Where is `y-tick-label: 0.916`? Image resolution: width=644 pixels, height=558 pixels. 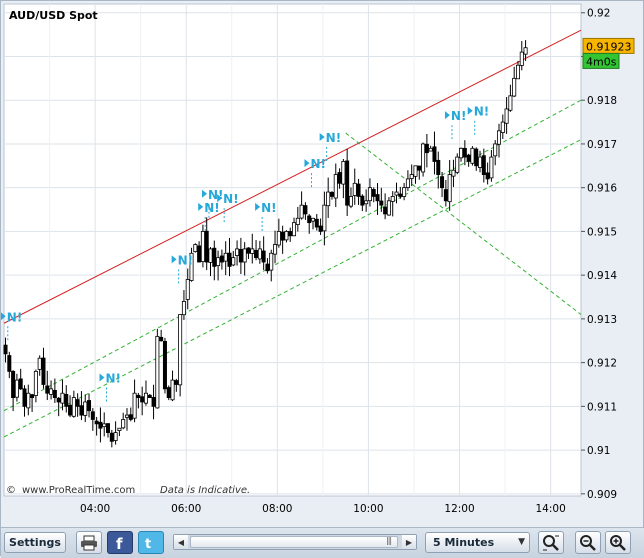 y-tick-label: 0.916 is located at coordinates (602, 189).